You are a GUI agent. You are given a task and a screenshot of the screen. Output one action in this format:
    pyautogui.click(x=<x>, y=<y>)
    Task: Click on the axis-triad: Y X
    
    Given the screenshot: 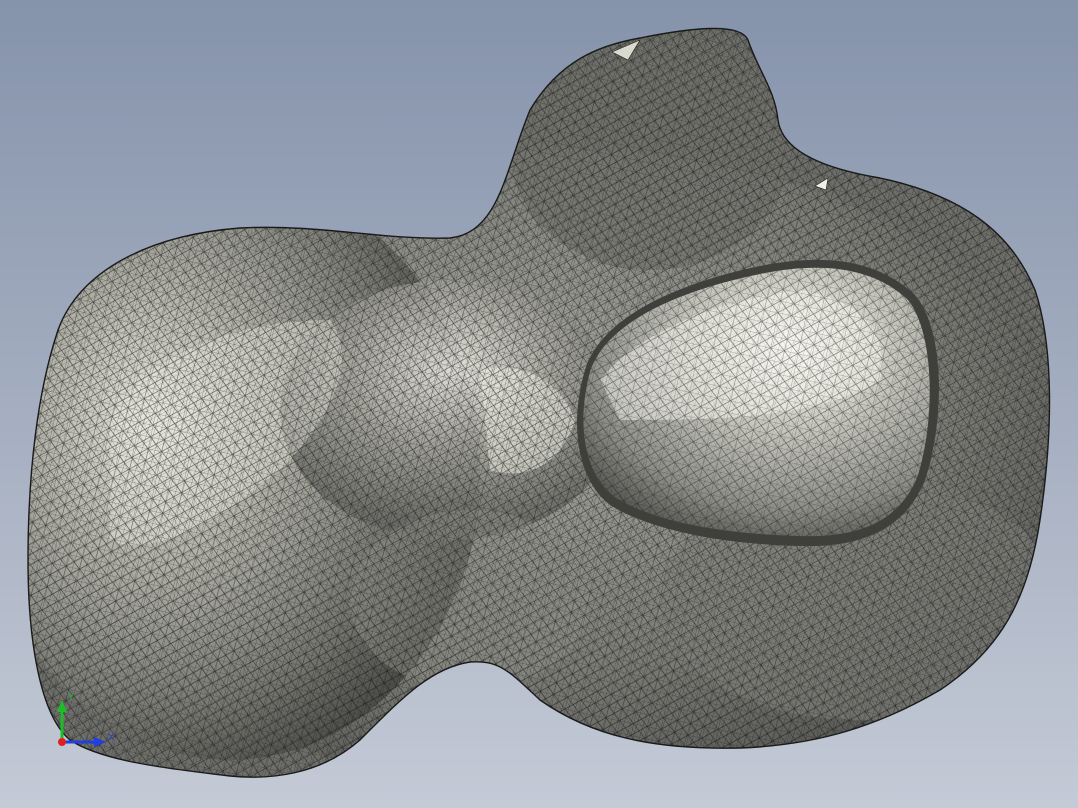 What is the action you would take?
    pyautogui.click(x=85, y=719)
    